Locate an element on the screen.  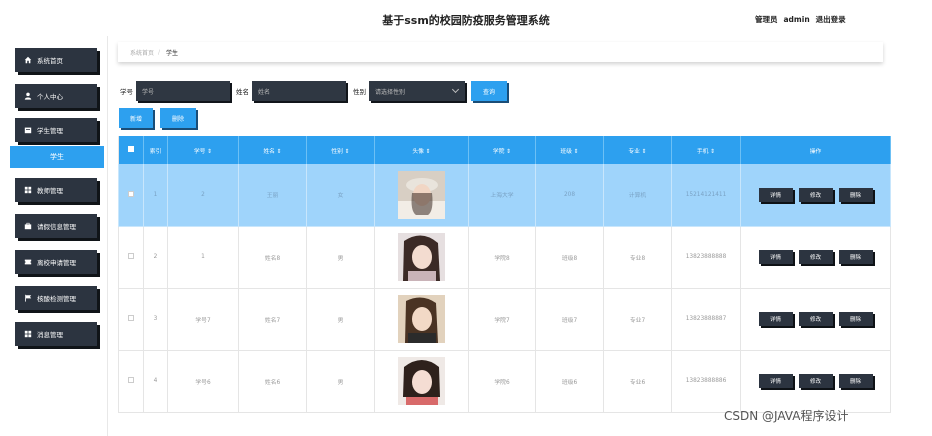
sidebar-item-label: 核酸检测管理 is located at coordinates (56, 299).